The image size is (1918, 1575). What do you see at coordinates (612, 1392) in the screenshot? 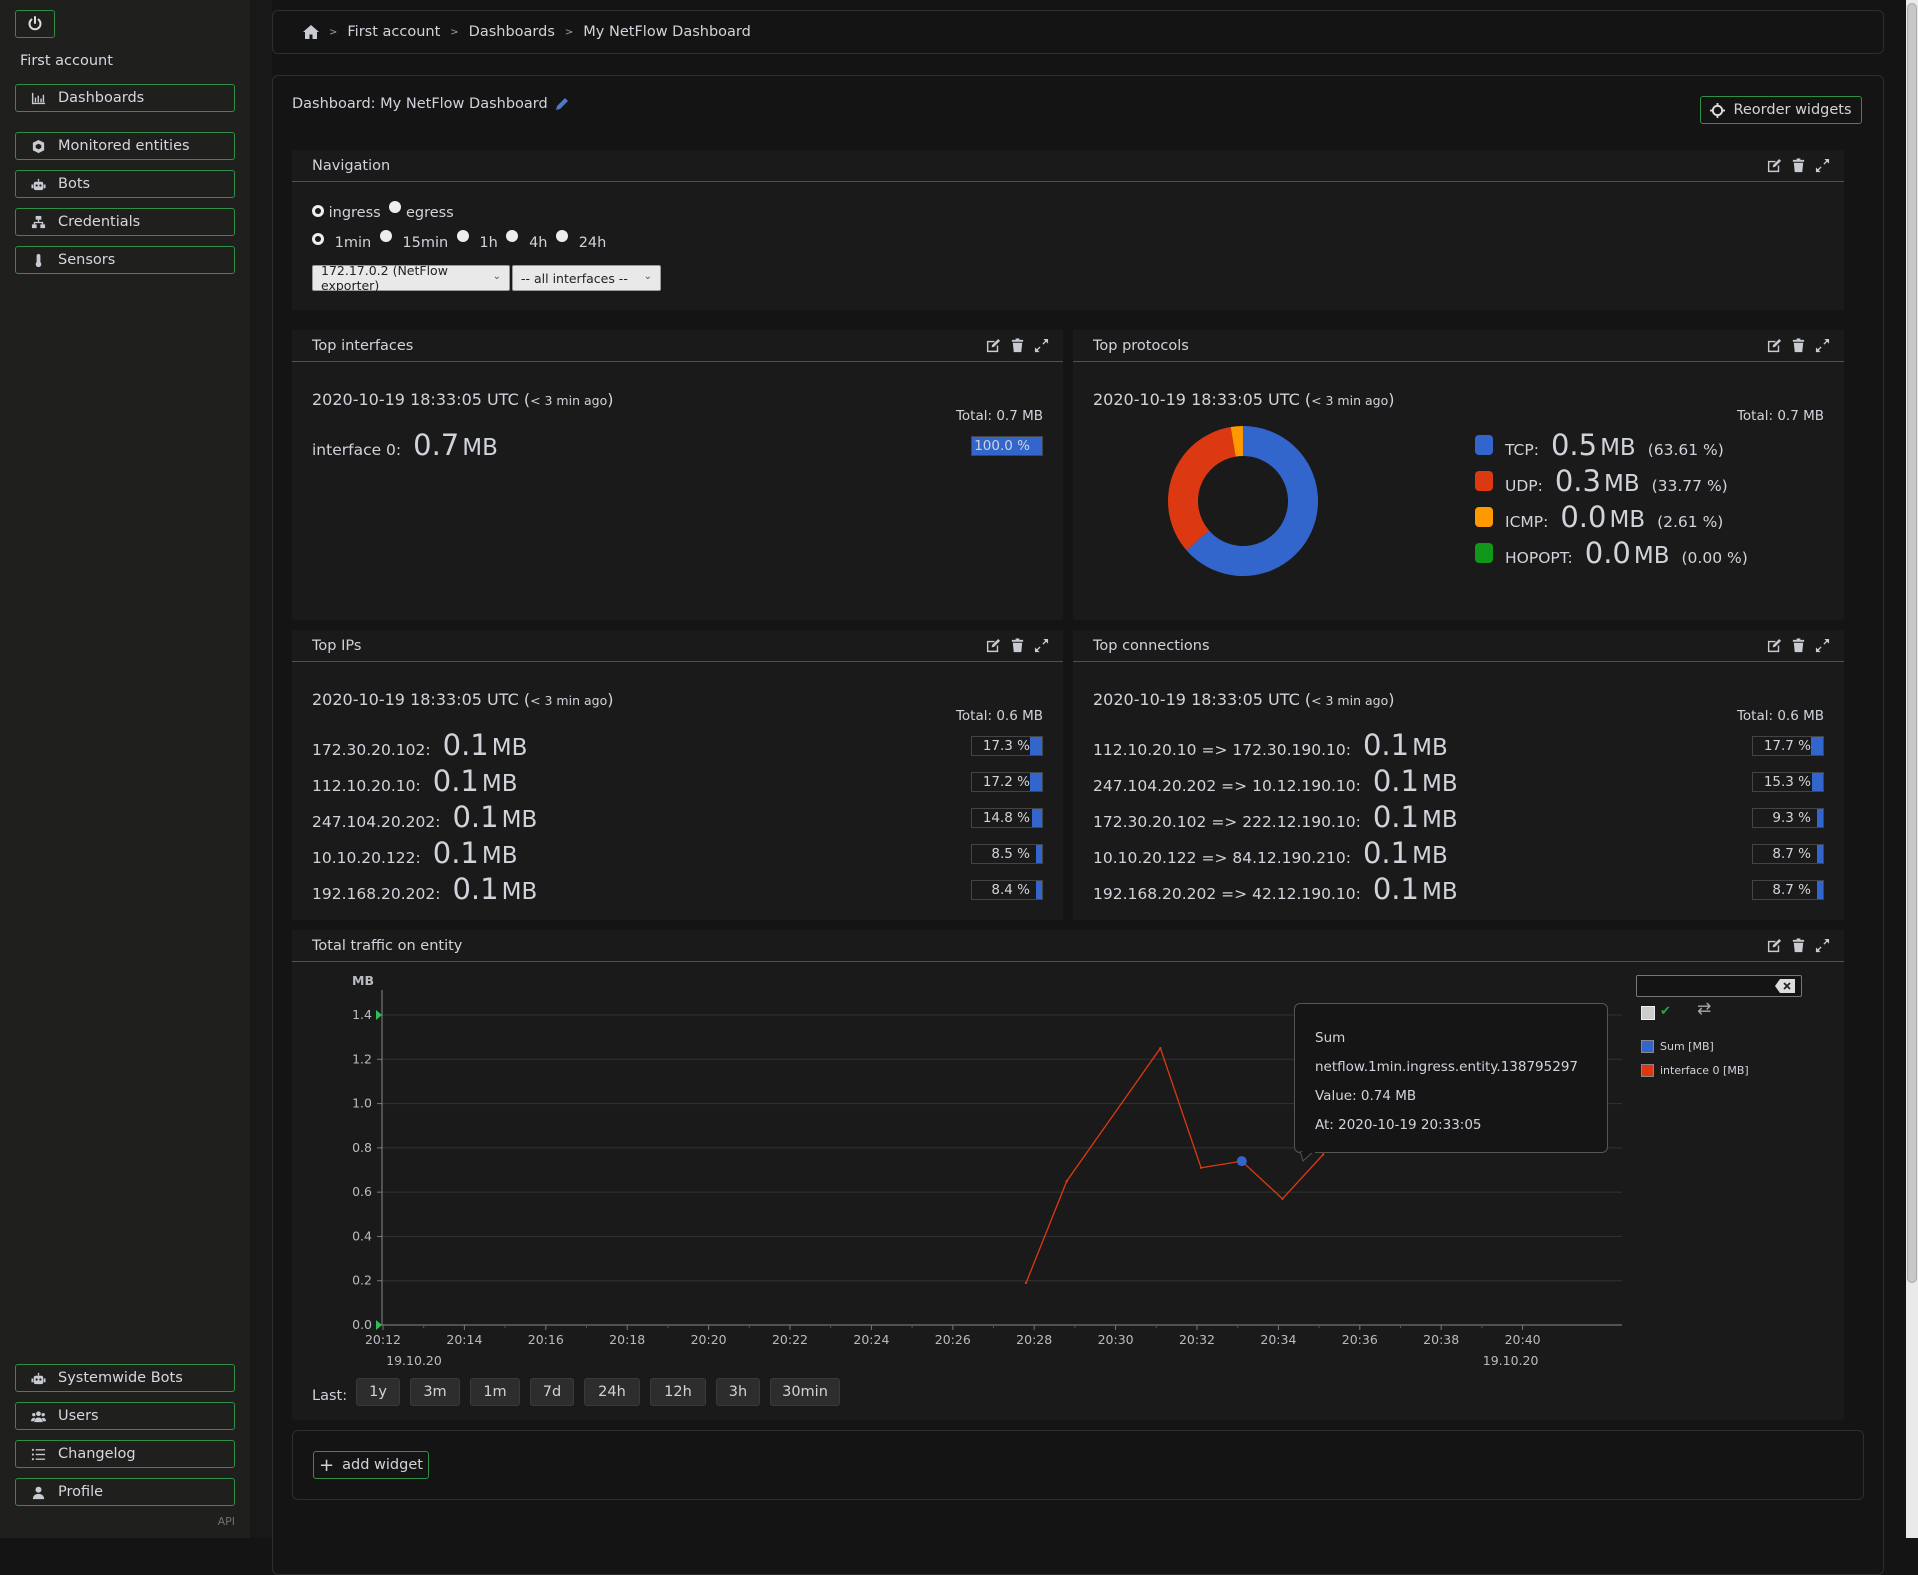
I see `range-button-24h: 24h` at bounding box center [612, 1392].